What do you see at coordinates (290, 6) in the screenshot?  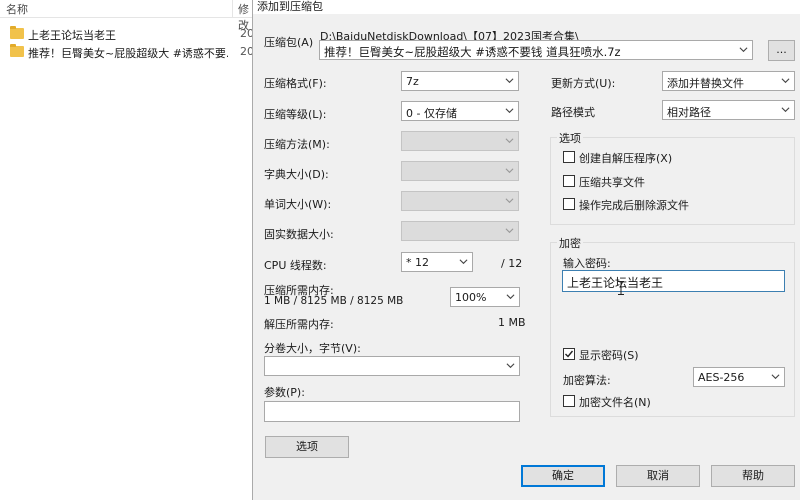 I see `dialog-title: 添加到压缩包` at bounding box center [290, 6].